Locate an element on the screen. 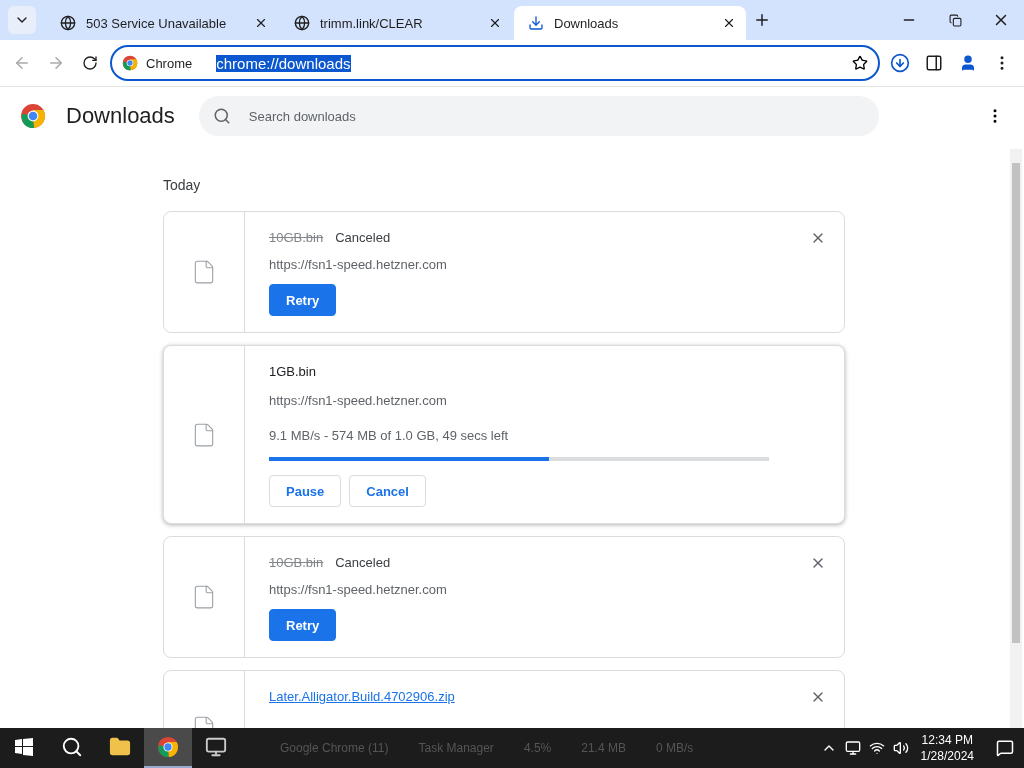 The height and width of the screenshot is (768, 1024). scrollbar is located at coordinates (1016, 438).